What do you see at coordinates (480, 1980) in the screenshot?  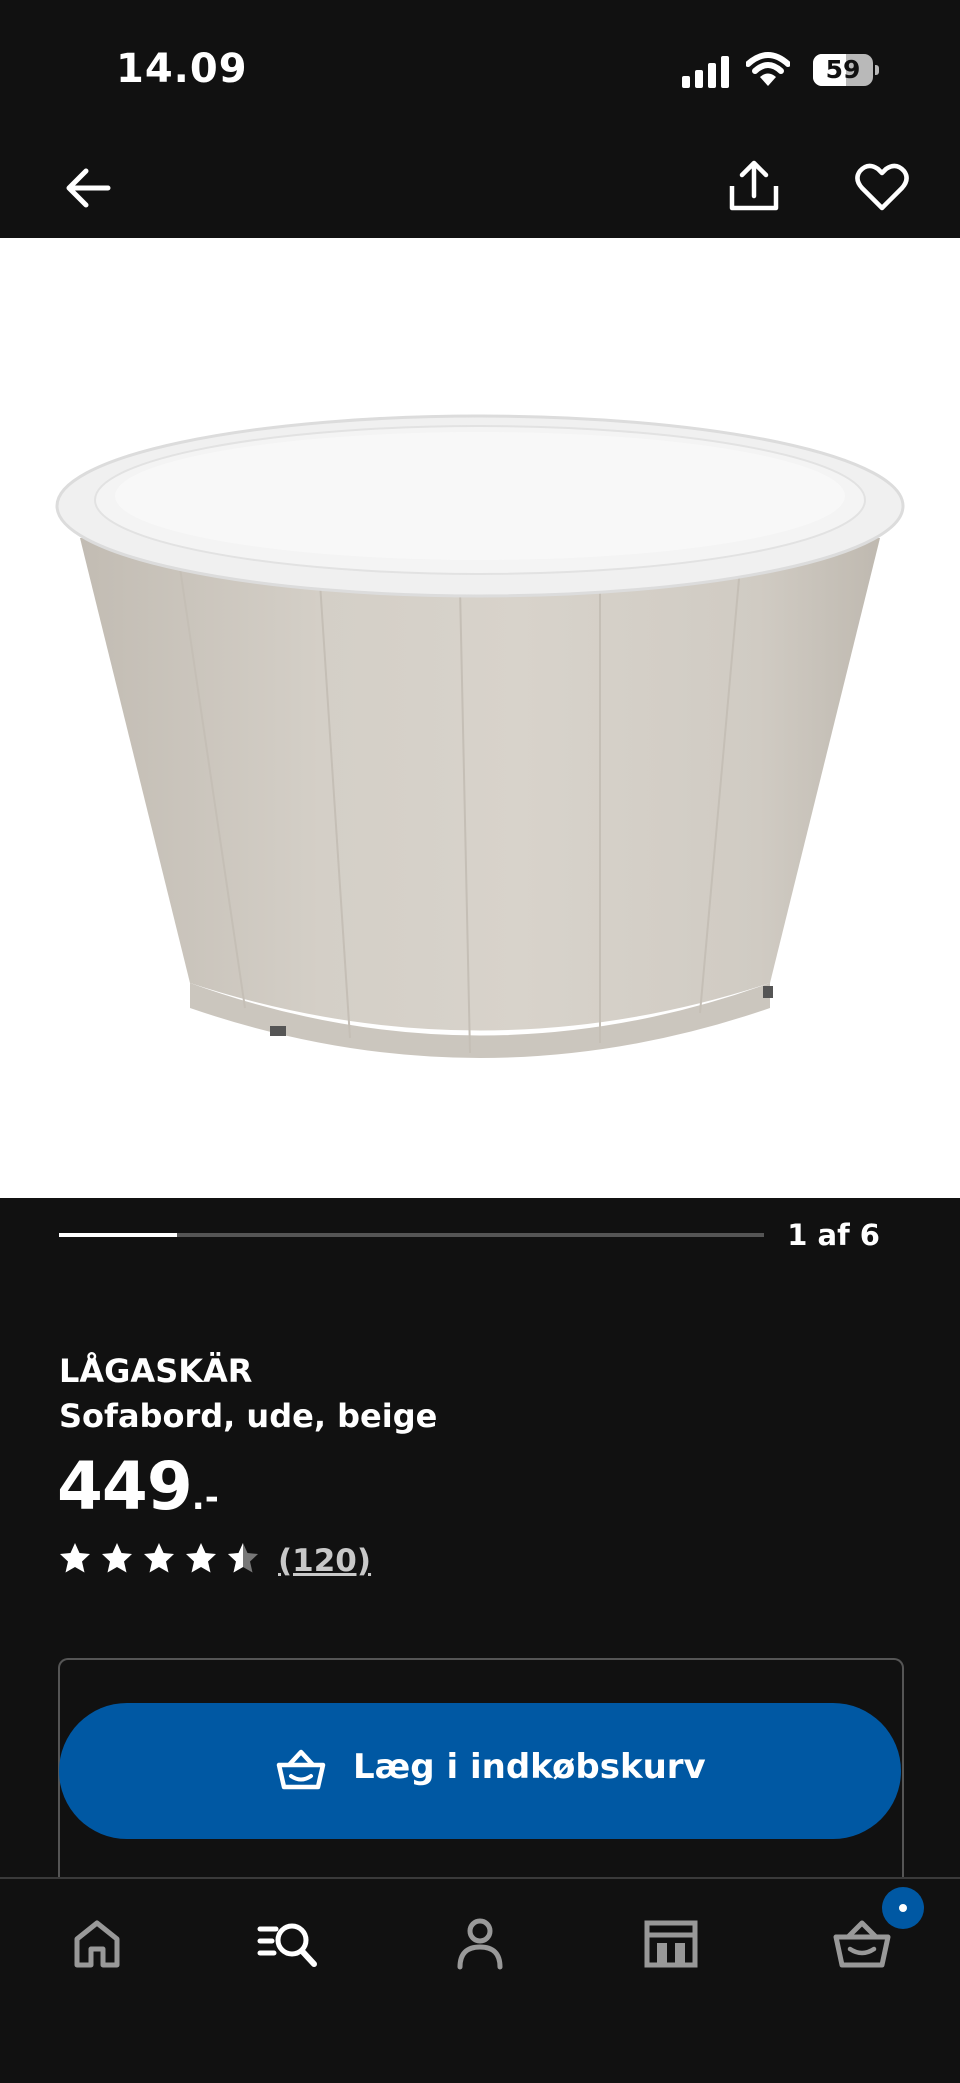 I see `bottom-nav` at bounding box center [480, 1980].